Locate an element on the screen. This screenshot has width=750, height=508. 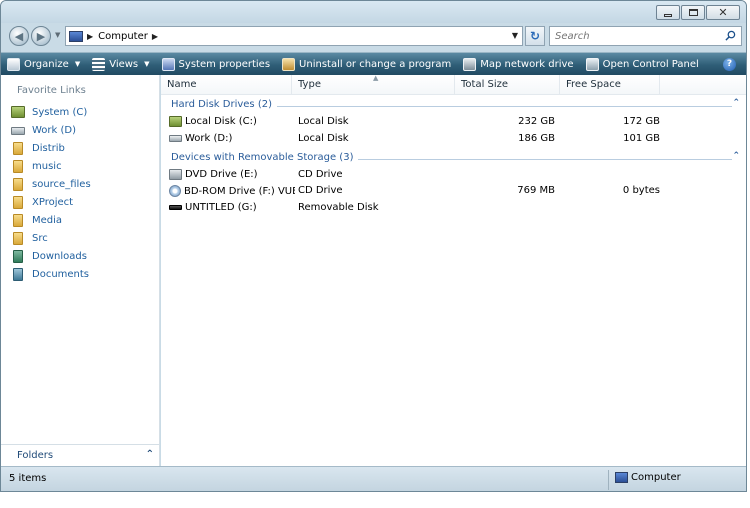
chevron-down-icon: ▼ is located at coordinates (147, 64).